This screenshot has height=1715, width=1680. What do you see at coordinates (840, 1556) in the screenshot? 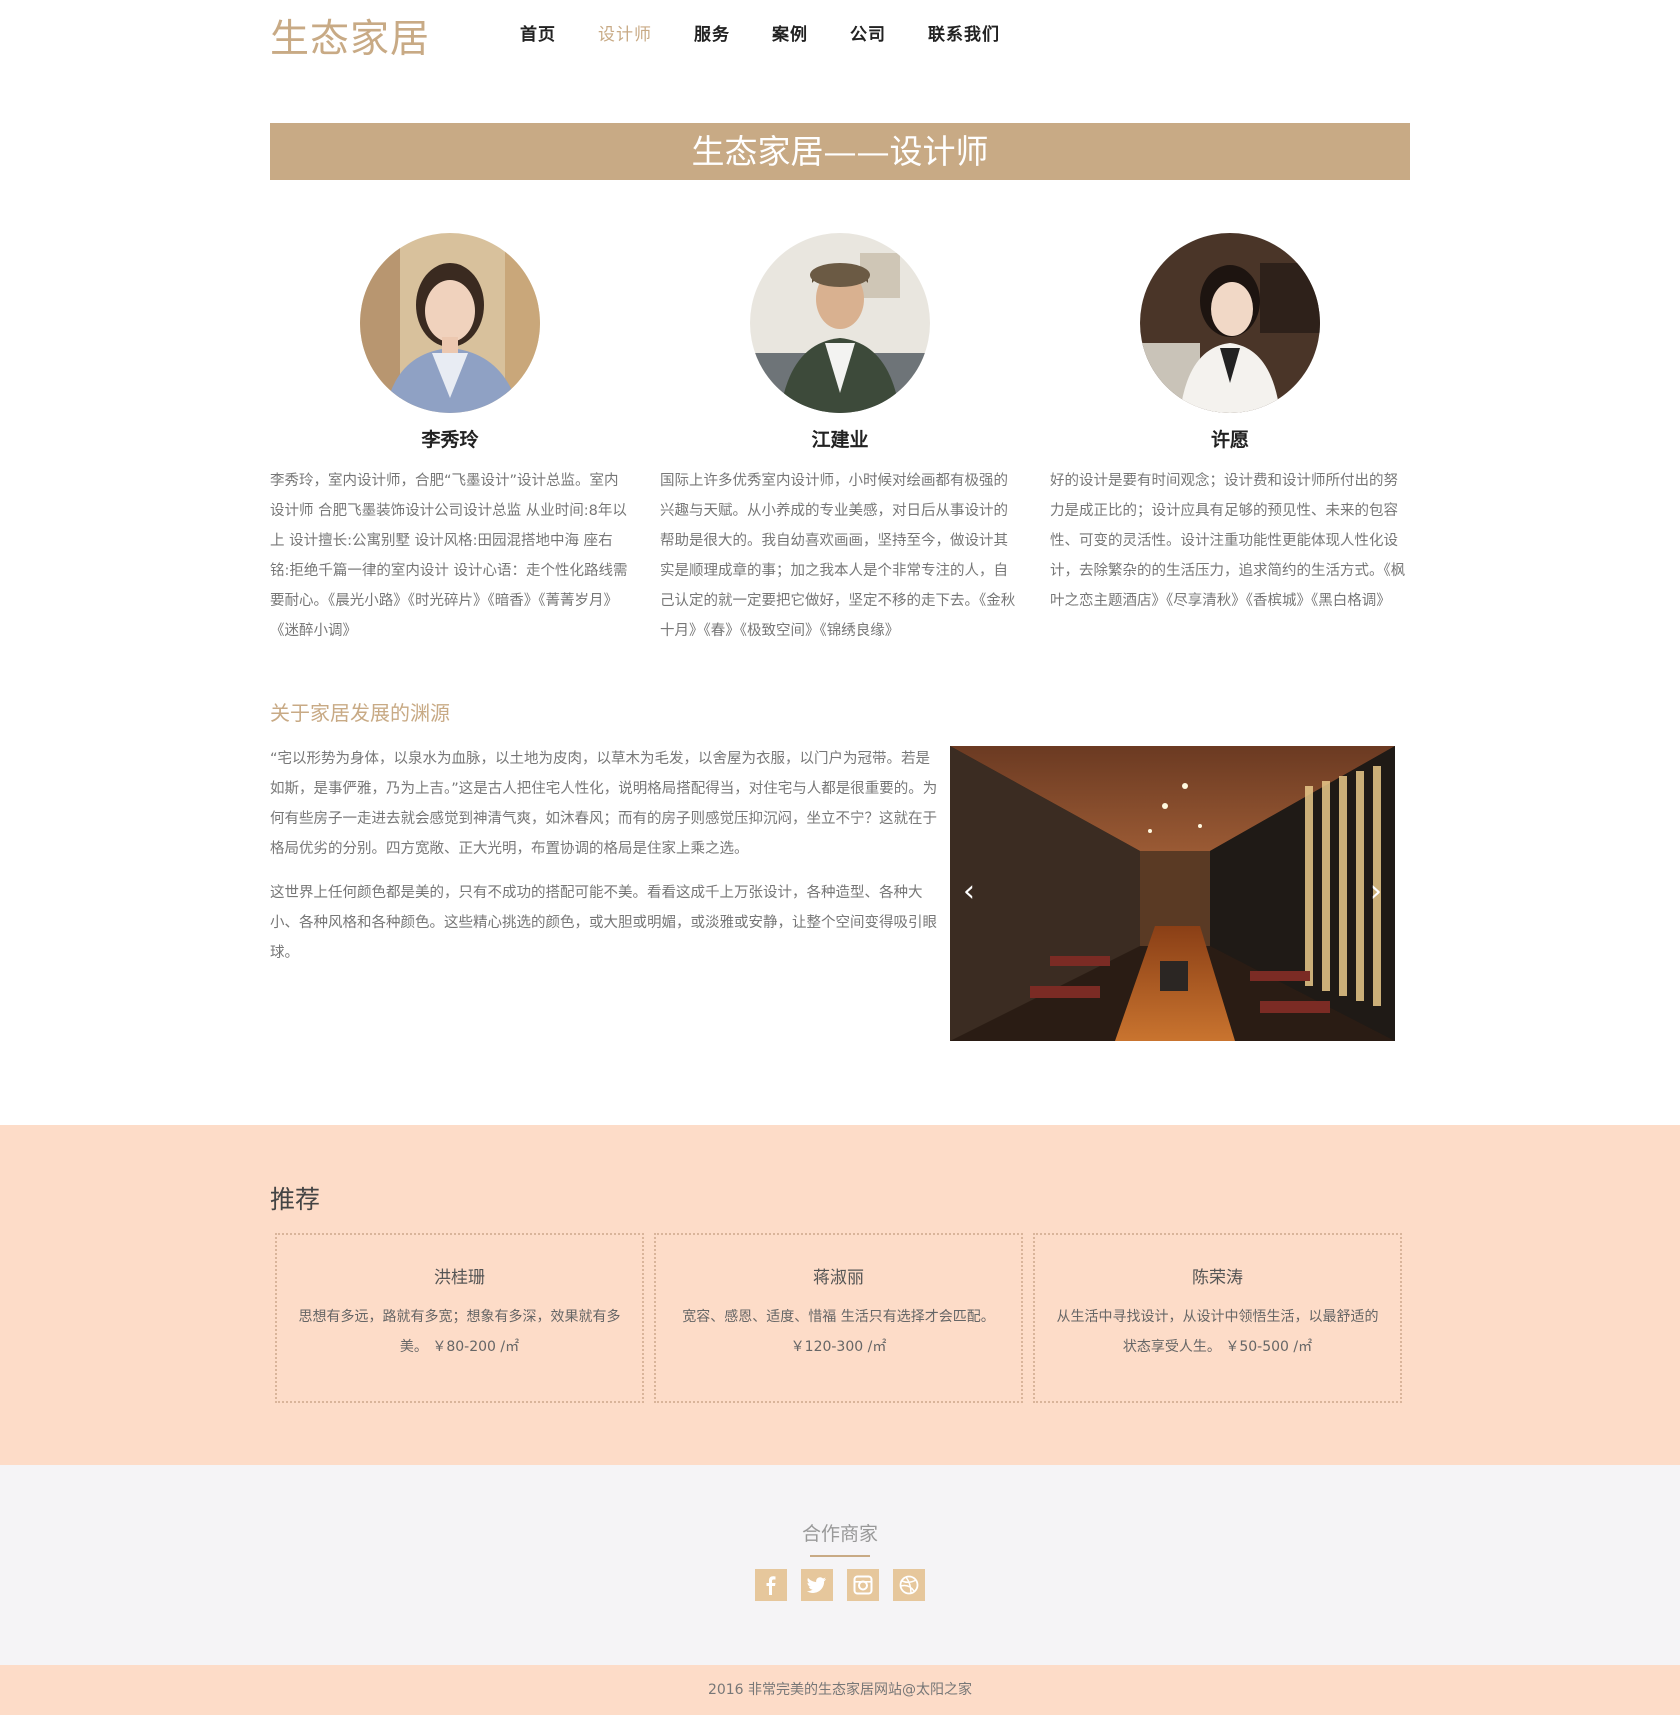
I see `title-underline` at bounding box center [840, 1556].